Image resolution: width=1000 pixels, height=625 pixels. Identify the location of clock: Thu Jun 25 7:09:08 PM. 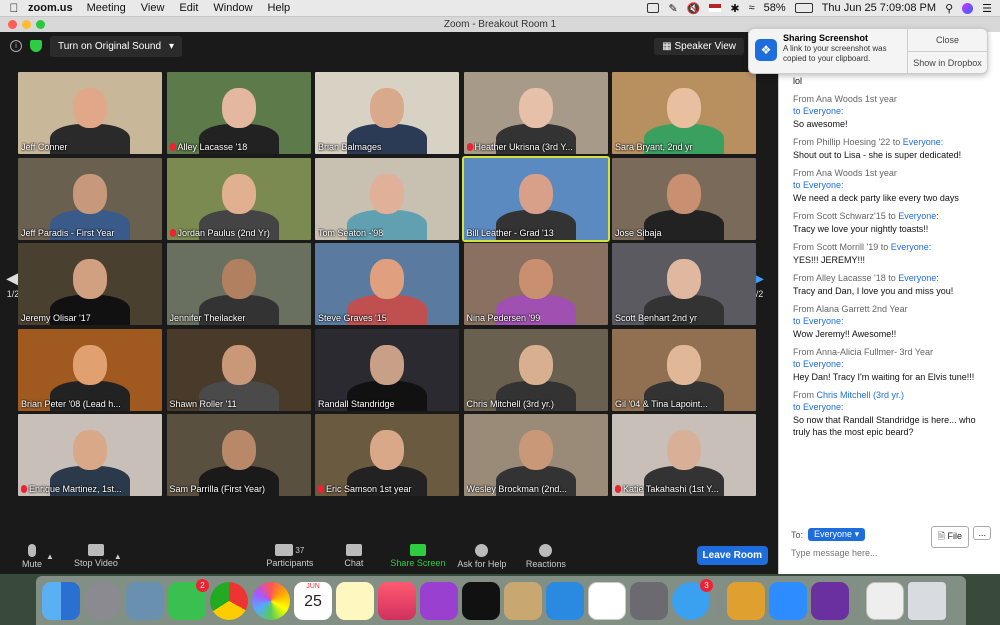
(879, 8).